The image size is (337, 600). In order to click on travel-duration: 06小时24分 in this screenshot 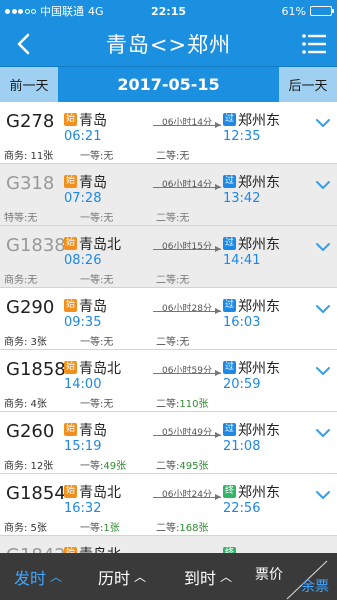, I will do `click(187, 495)`.